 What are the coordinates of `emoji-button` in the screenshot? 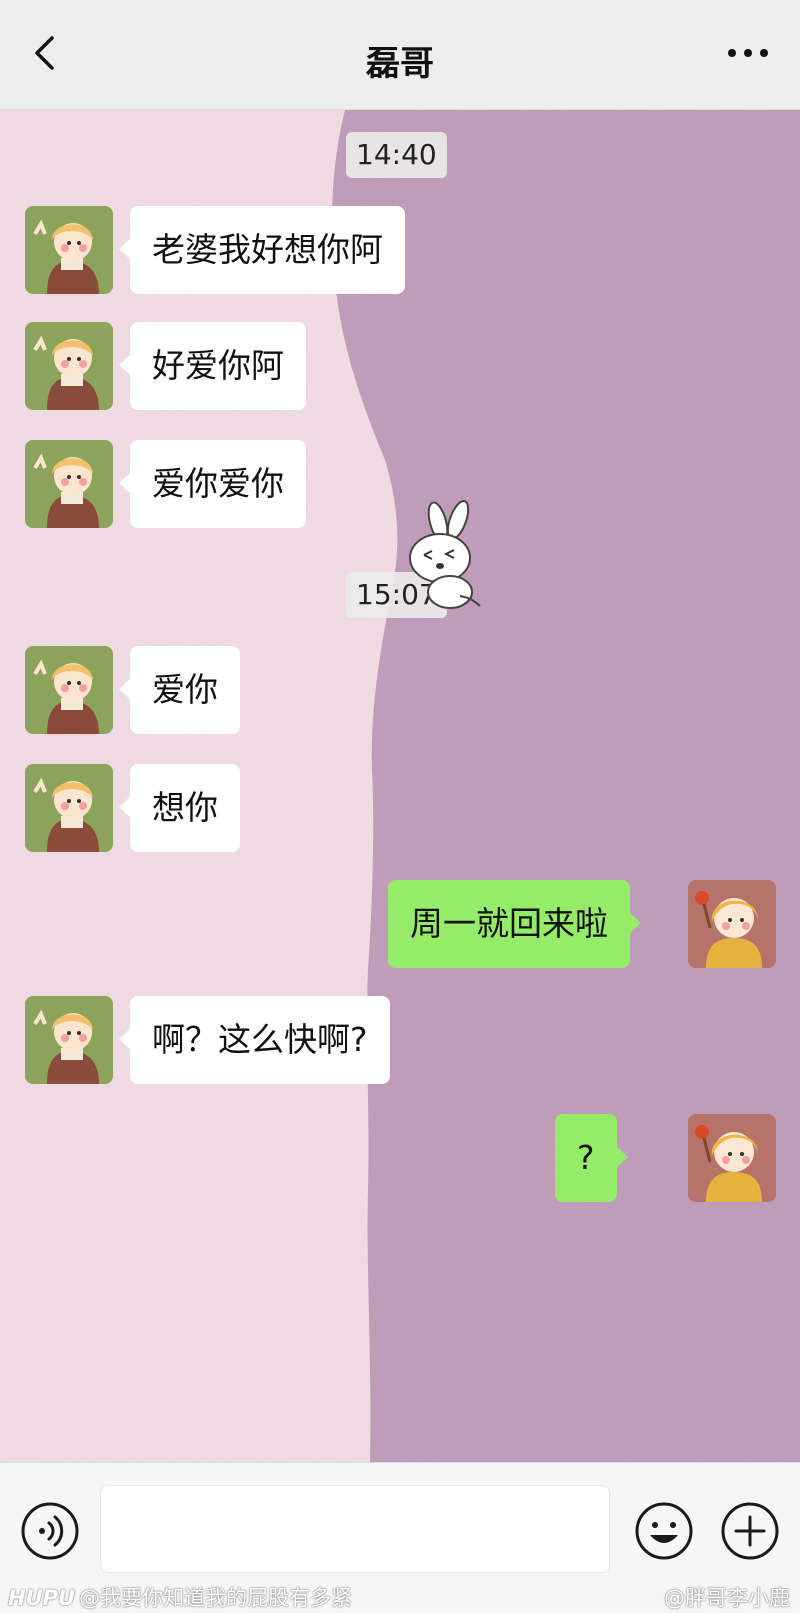 It's located at (664, 1531).